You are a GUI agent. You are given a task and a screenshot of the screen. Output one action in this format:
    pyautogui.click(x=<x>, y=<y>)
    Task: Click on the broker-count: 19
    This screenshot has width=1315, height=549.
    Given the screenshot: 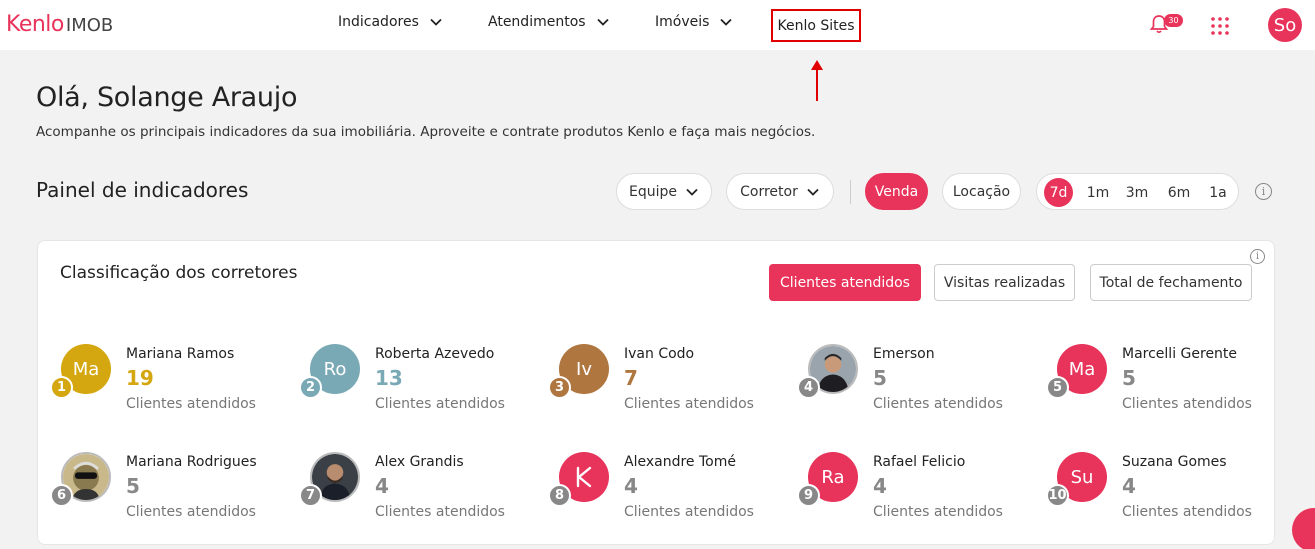 What is the action you would take?
    pyautogui.click(x=140, y=378)
    